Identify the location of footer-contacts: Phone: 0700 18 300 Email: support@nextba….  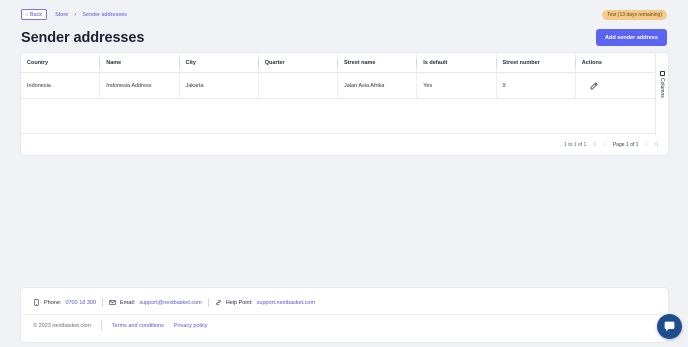
(174, 302).